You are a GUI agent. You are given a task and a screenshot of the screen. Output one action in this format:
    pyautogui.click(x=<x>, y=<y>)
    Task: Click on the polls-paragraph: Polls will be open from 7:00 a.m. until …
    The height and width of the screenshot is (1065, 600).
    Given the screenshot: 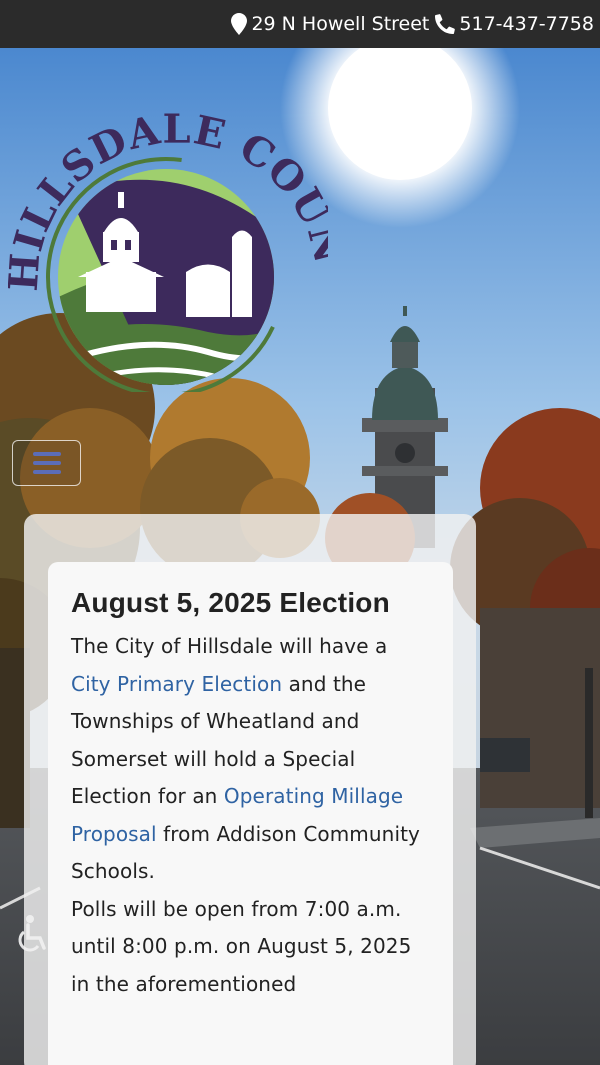 What is the action you would take?
    pyautogui.click(x=241, y=946)
    